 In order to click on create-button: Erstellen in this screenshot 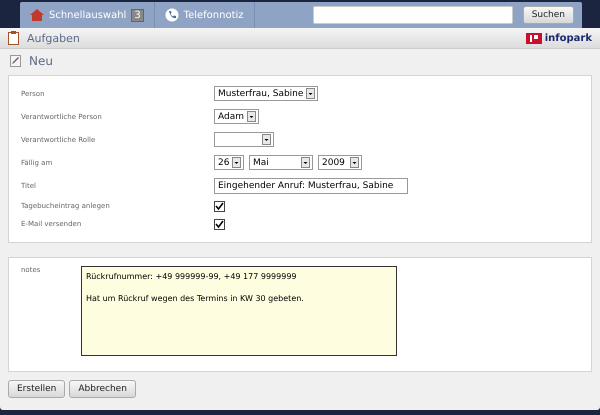, I will do `click(37, 389)`.